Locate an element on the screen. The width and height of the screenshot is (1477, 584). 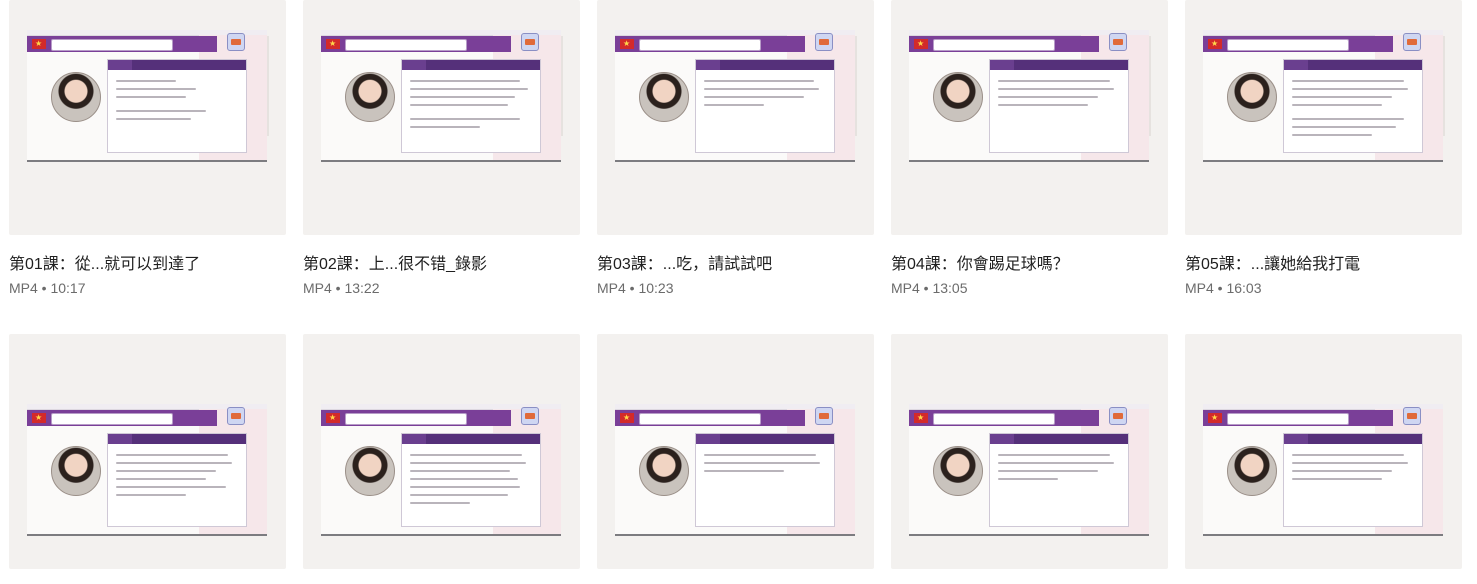
video-card: 第01課：從...就可以到達了 MP4 • 10:17 is located at coordinates (147, 148).